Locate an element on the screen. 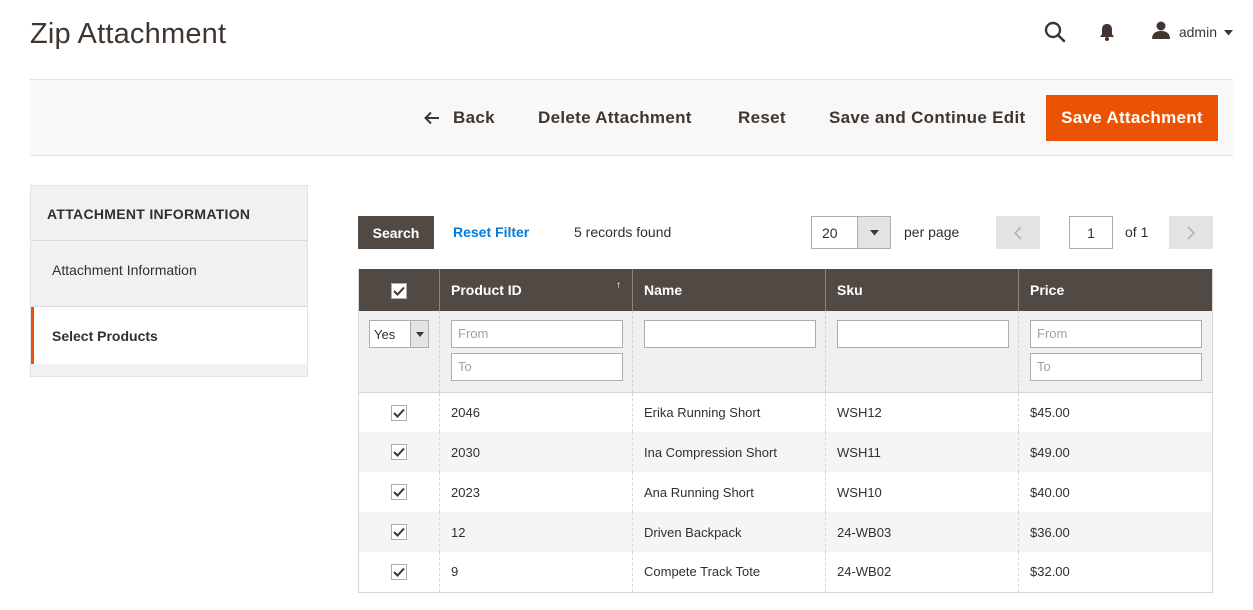  per-page-value: 20 is located at coordinates (830, 232).